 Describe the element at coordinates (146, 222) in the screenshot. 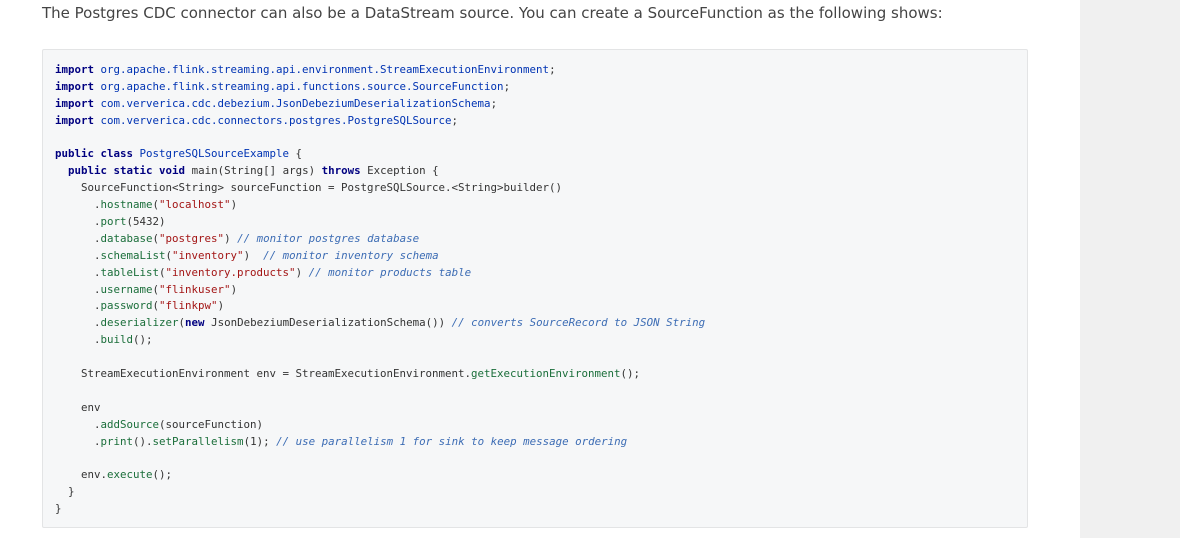

I see `code-token: (5432)` at that location.